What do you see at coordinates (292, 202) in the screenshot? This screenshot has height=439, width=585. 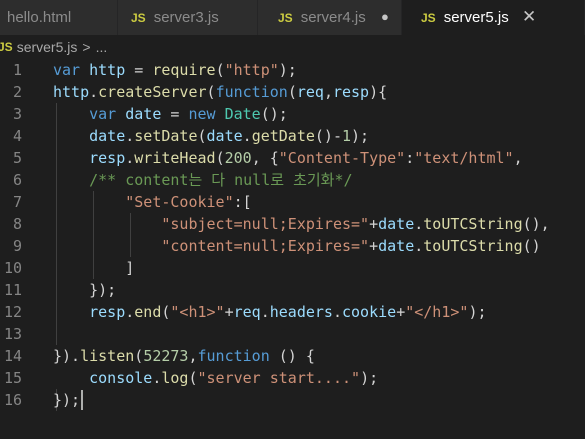 I see `code-line: 7 "Set-Cookie":[` at bounding box center [292, 202].